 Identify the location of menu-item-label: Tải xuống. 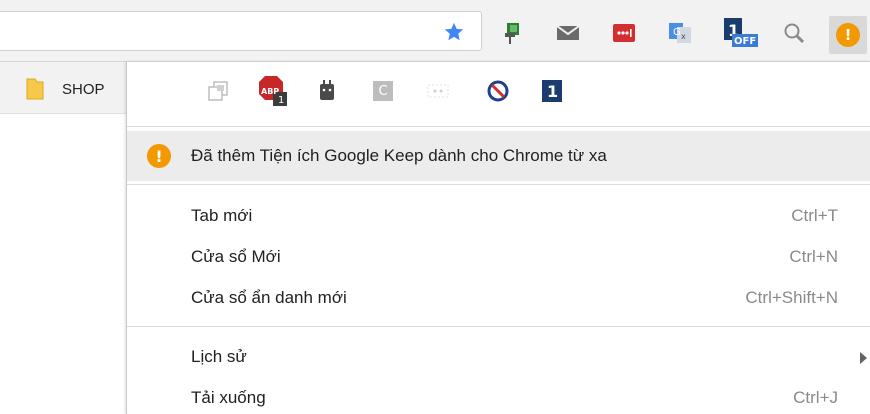
(228, 397).